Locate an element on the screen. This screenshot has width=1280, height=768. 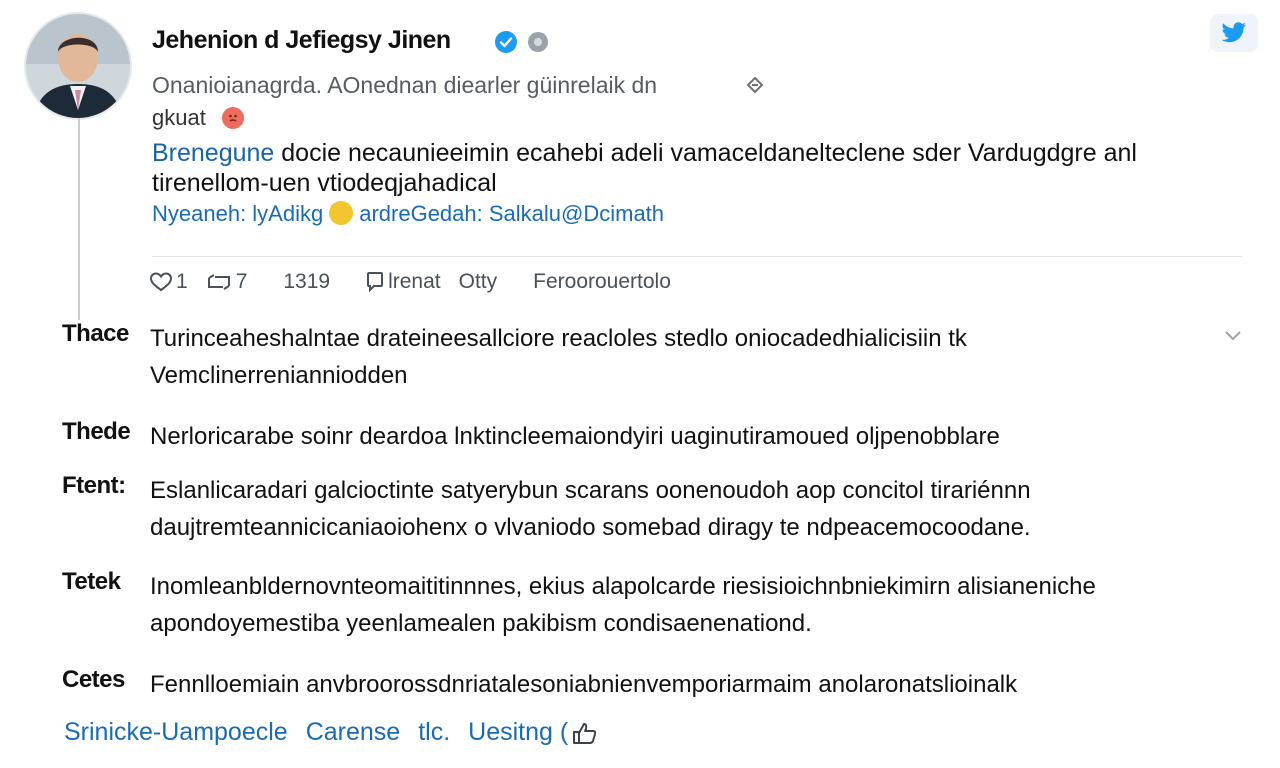
action-bar: 1 7 1319 lrenat Otty Feroorouertolo is located at coordinates (428, 282).